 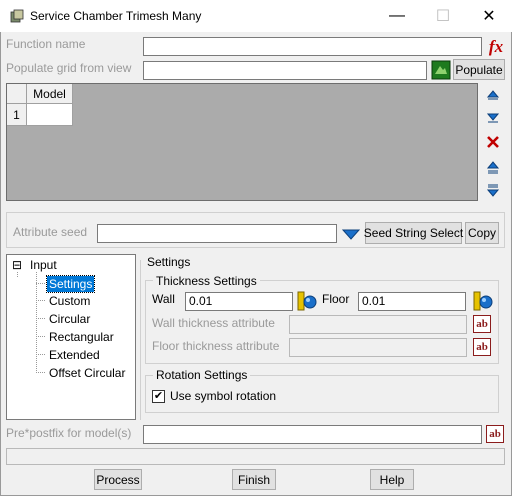 I want to click on tree-item-rectangular: Rectangular, so click(x=81, y=337).